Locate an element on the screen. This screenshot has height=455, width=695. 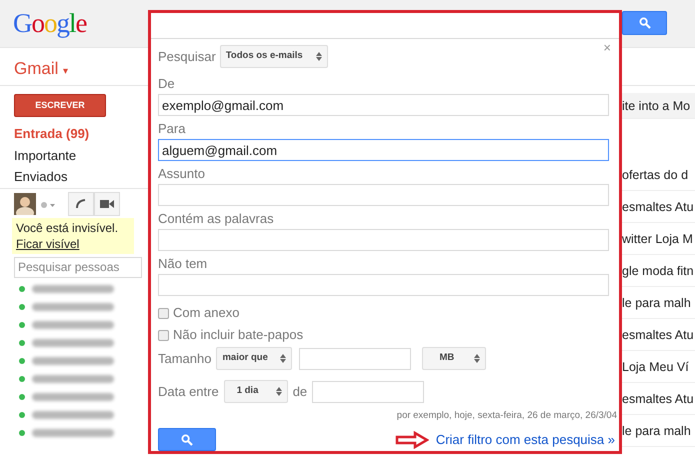
people-search-field: Pesquisar pessoas is located at coordinates (78, 267).